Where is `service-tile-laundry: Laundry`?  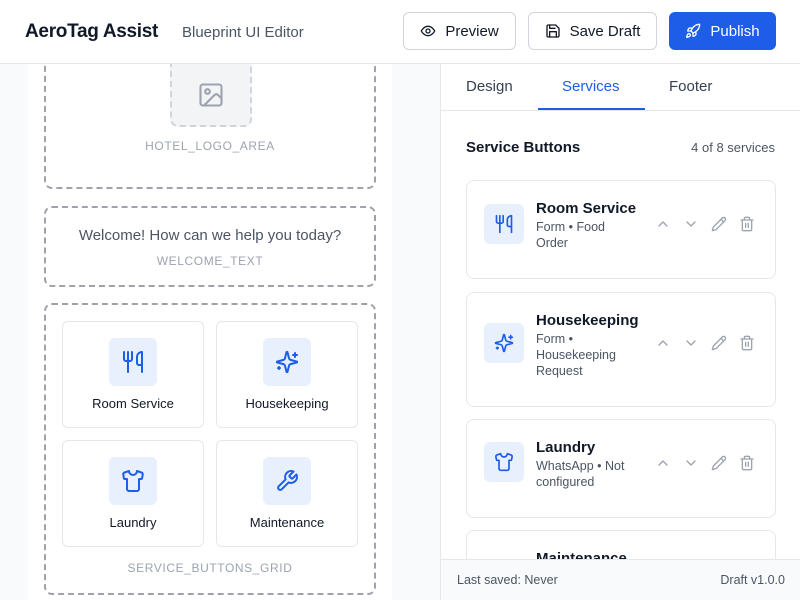
service-tile-laundry: Laundry is located at coordinates (133, 493).